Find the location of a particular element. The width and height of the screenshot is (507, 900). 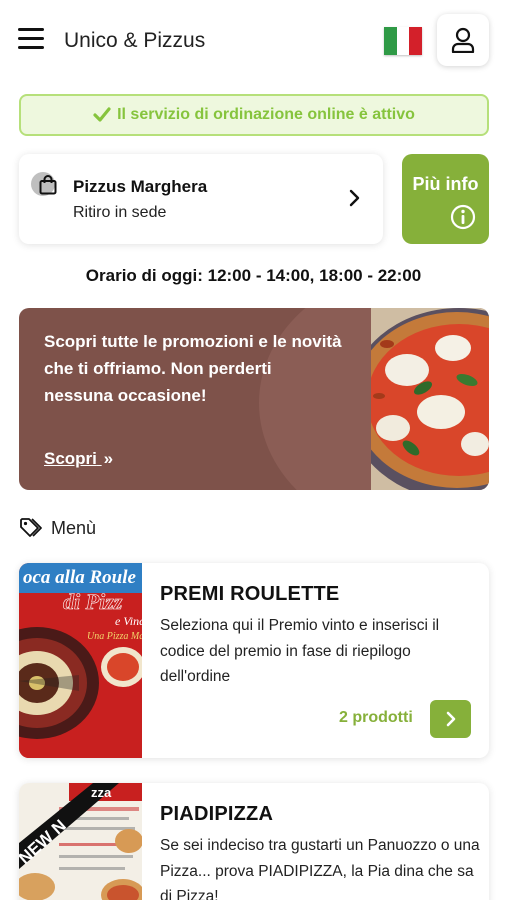

menu-heading-label: Menù is located at coordinates (74, 527).